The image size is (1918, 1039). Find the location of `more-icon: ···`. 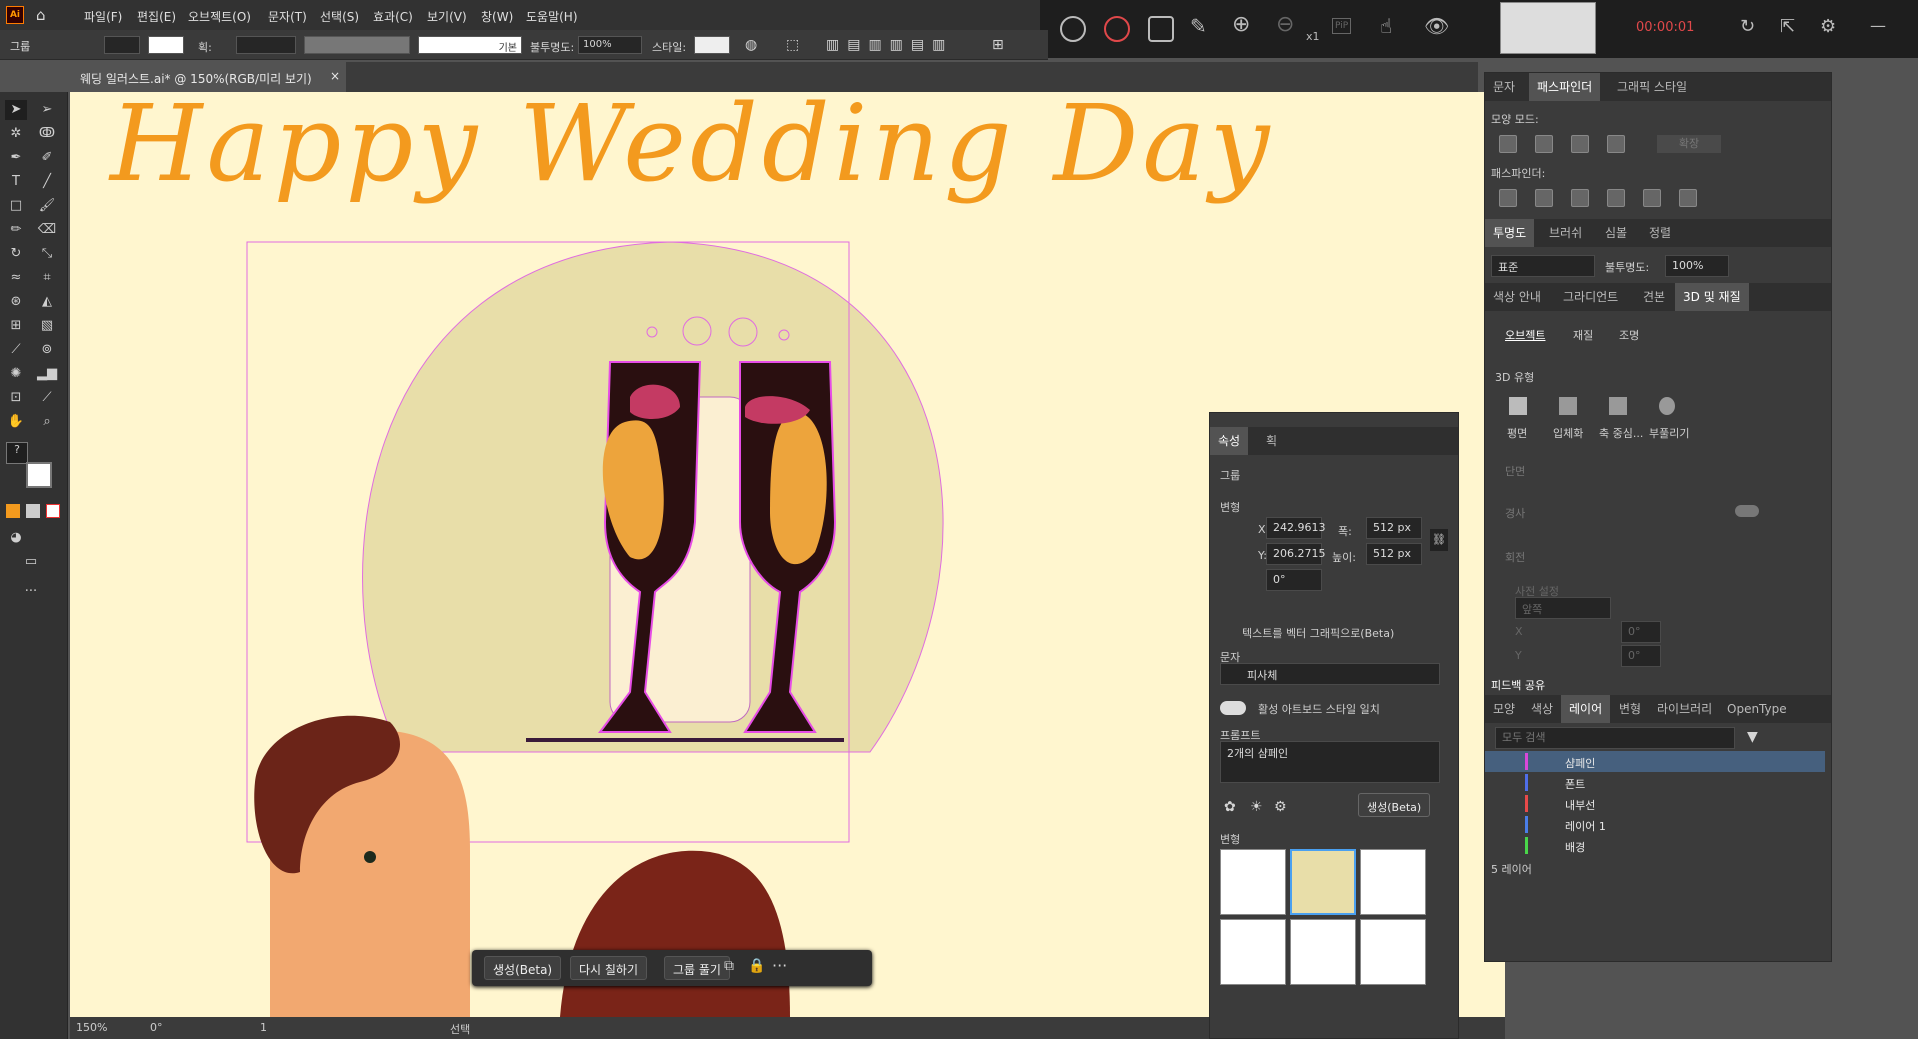

more-icon: ··· is located at coordinates (779, 965).